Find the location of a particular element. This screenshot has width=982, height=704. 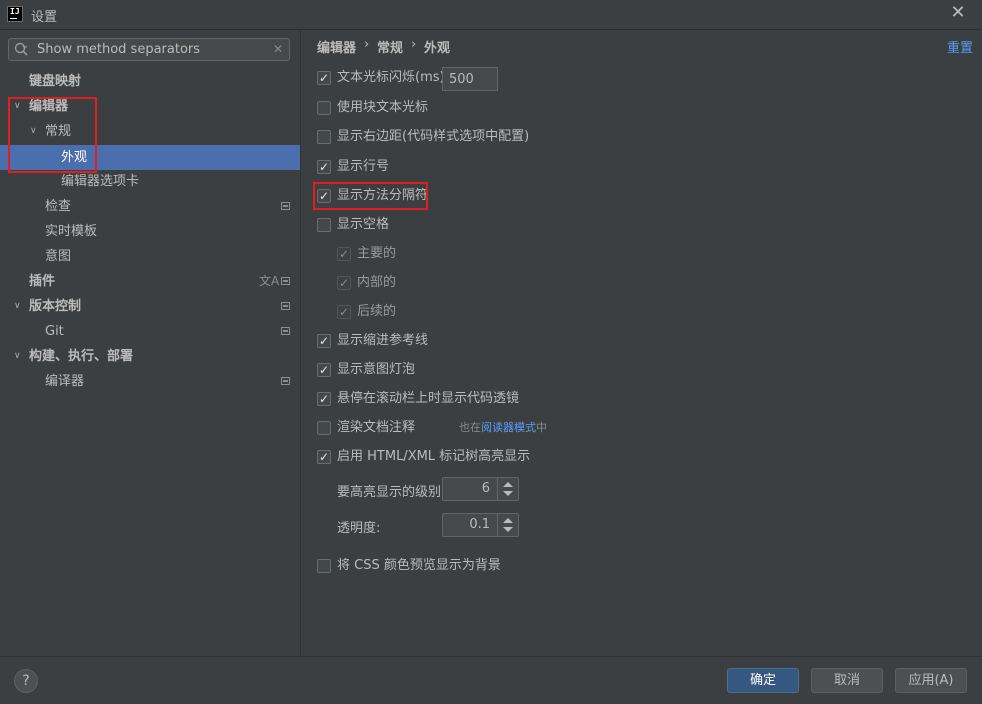

option-label: 显示缩进参考线 is located at coordinates (383, 340).